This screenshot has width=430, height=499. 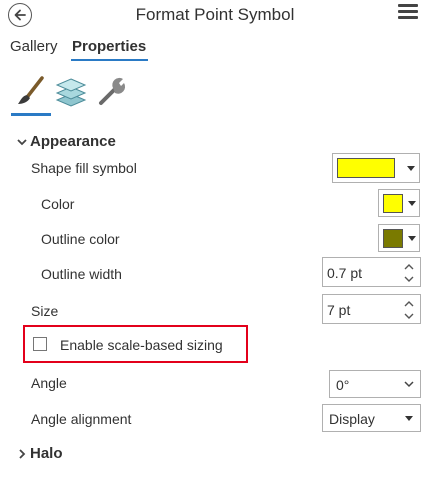 I want to click on color-dropdown, so click(x=399, y=203).